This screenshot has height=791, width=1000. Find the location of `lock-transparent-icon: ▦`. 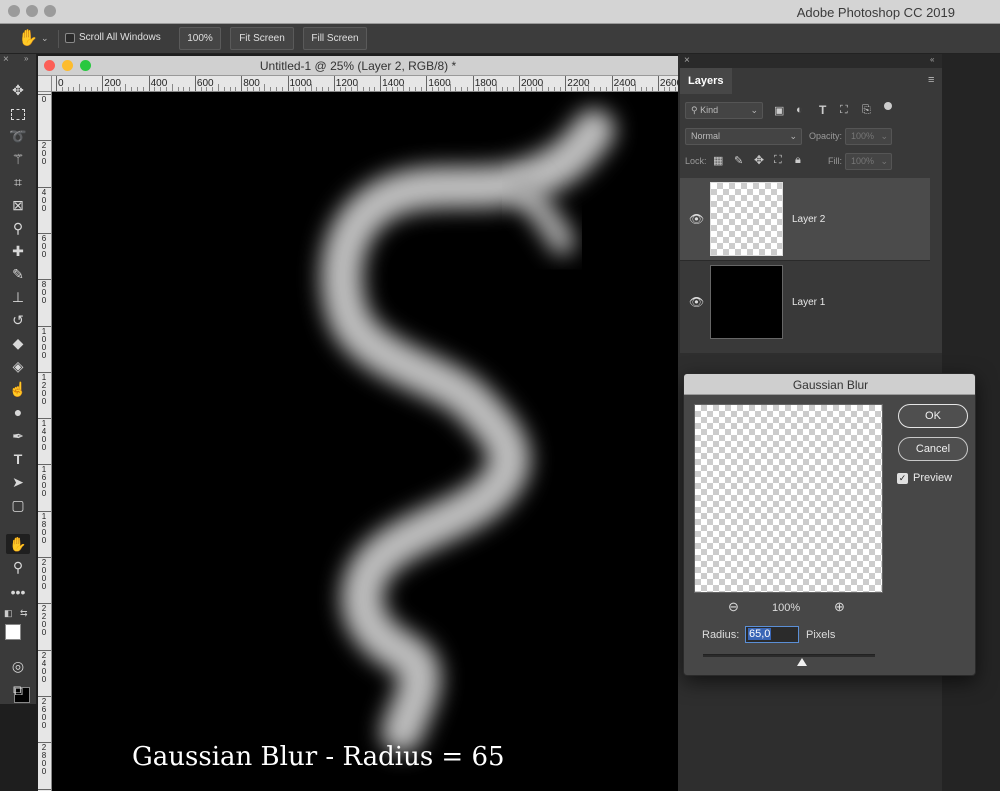

lock-transparent-icon: ▦ is located at coordinates (718, 160).